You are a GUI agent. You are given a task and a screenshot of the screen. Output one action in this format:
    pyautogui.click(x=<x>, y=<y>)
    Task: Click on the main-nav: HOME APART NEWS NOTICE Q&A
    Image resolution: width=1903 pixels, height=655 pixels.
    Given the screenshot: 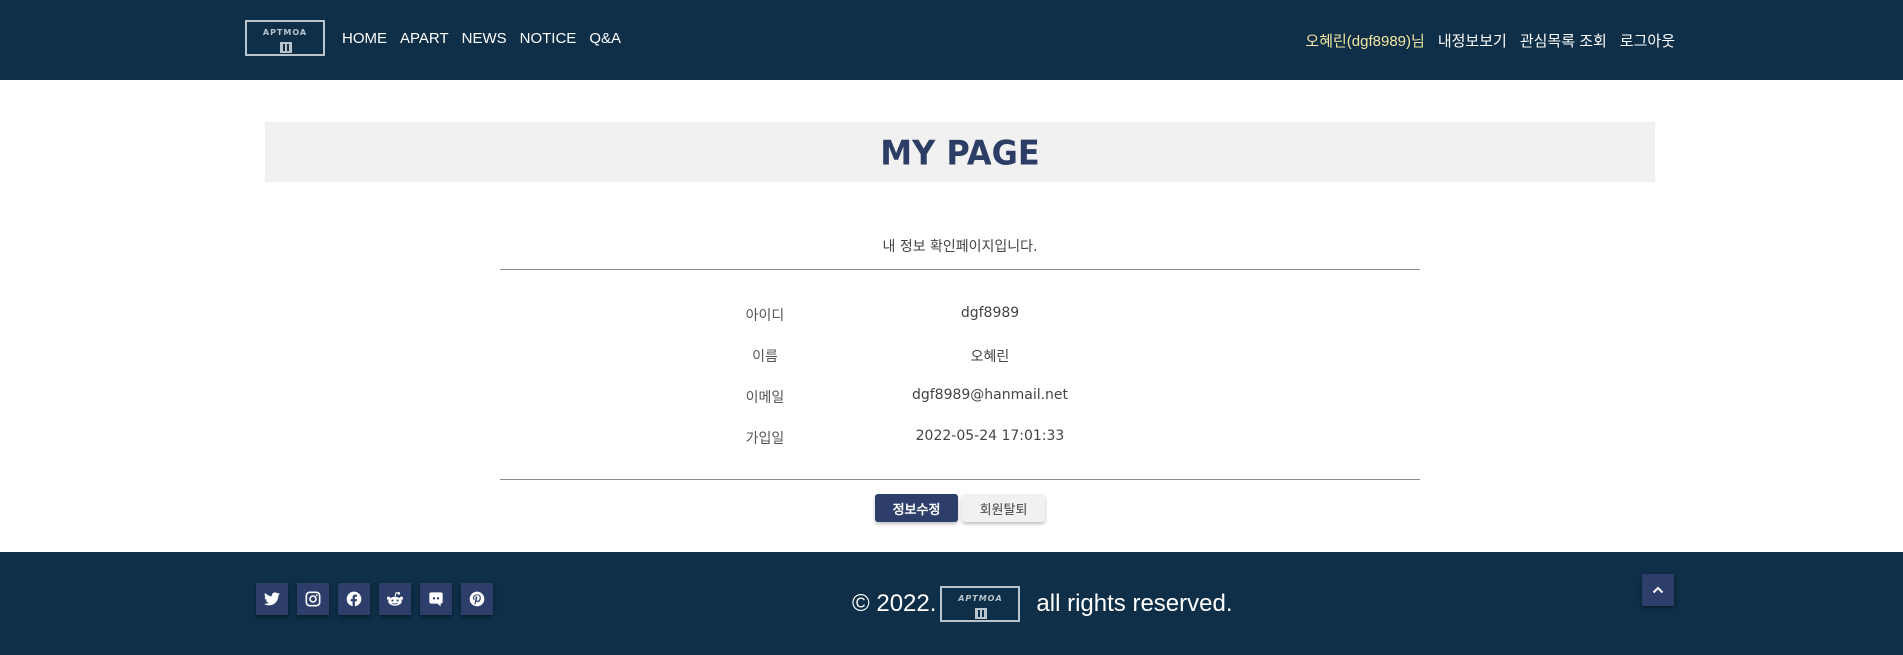 What is the action you would take?
    pyautogui.click(x=481, y=38)
    